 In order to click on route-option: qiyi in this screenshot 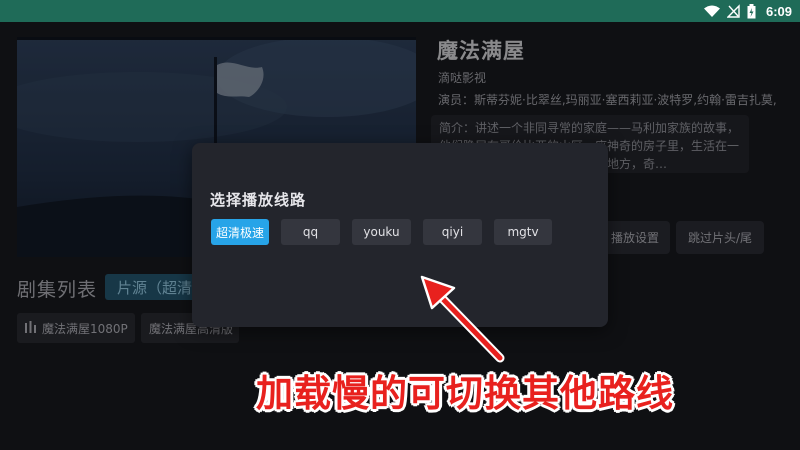, I will do `click(452, 232)`.